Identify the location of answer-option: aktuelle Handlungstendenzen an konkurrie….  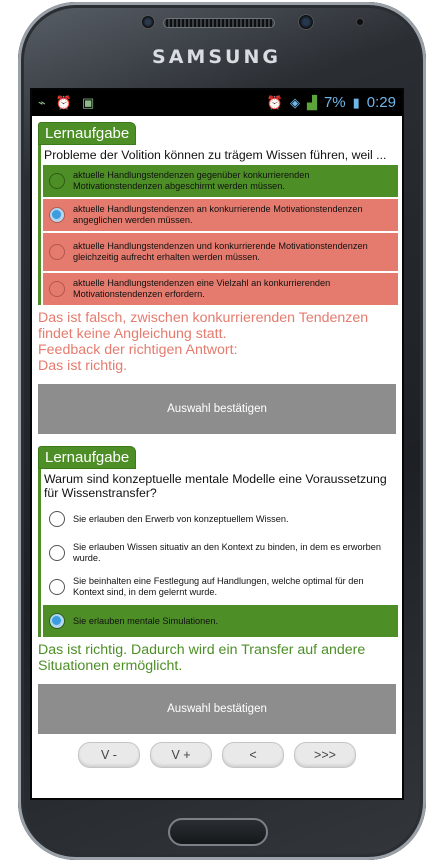
(220, 215).